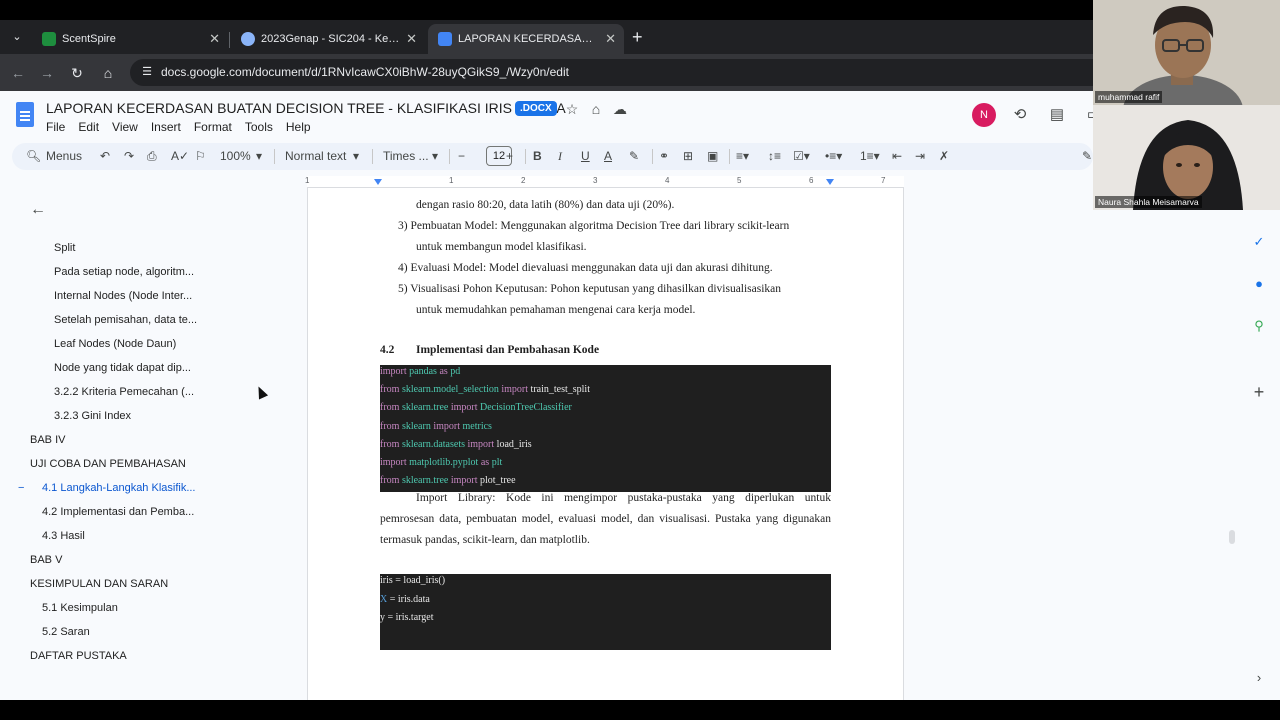 Image resolution: width=1280 pixels, height=720 pixels. Describe the element at coordinates (18, 73) in the screenshot. I see `back-arrow-icon: ←` at that location.